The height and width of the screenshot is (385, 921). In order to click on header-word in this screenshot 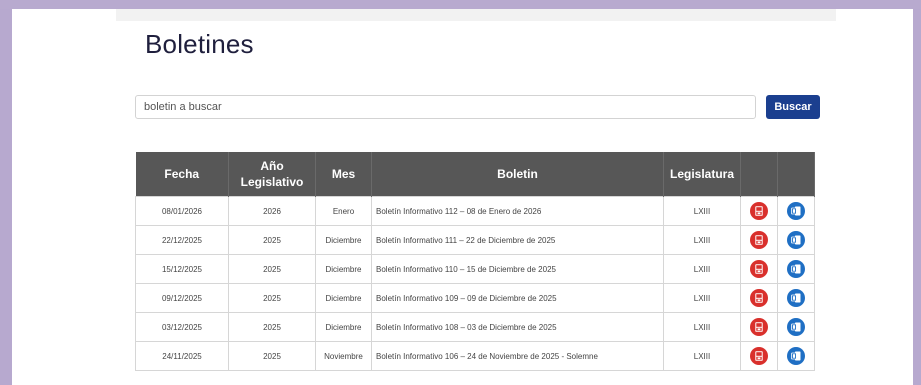, I will do `click(796, 174)`.